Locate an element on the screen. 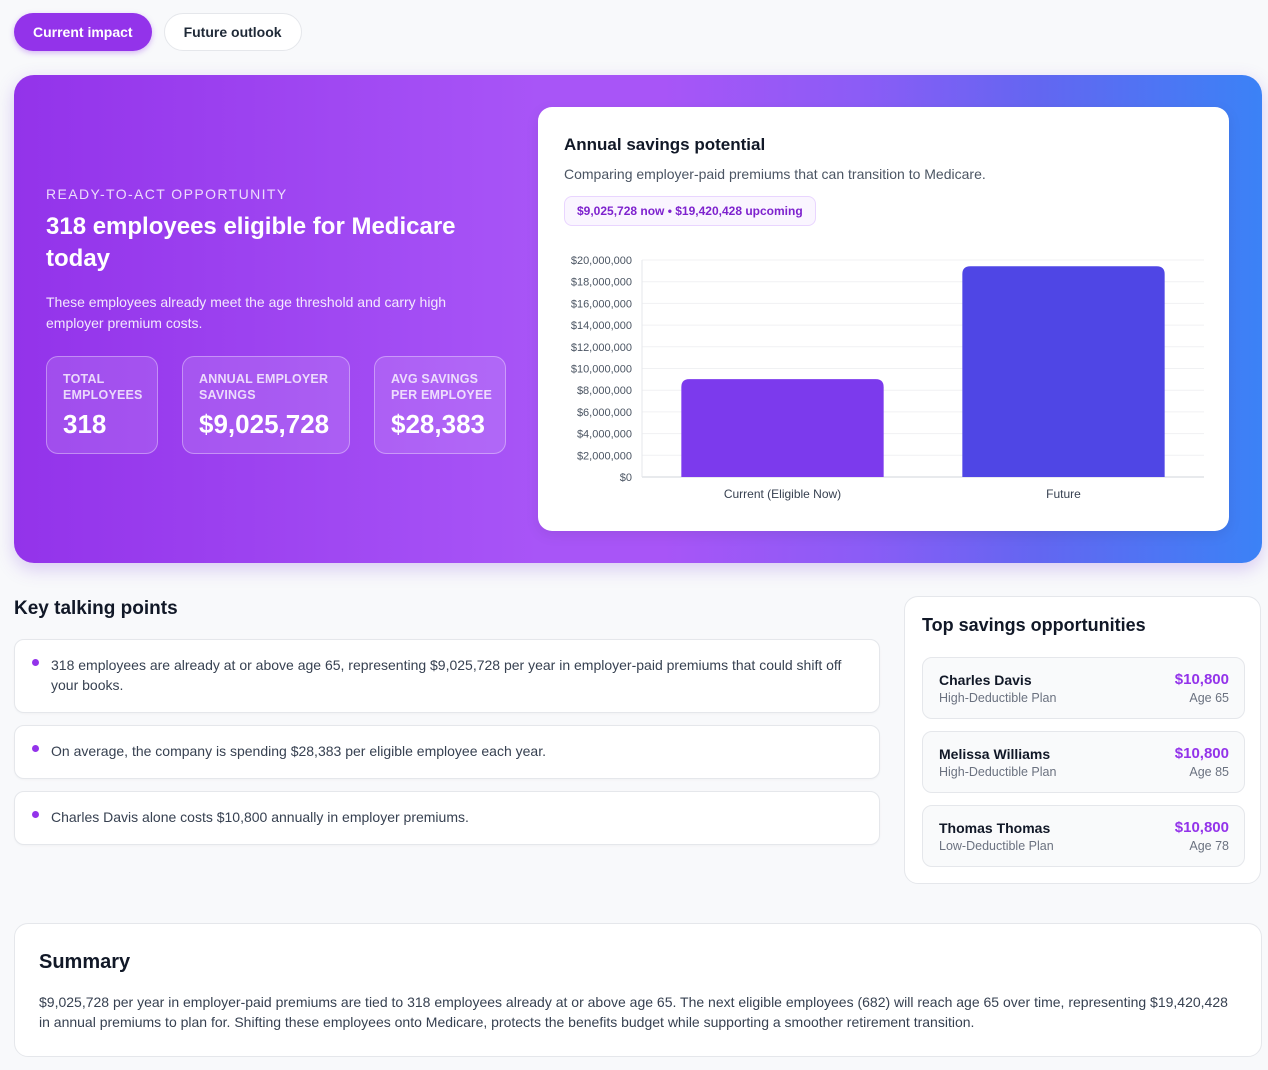 This screenshot has height=1070, width=1268. y-tick-label: $6,000,000 is located at coordinates (604, 413).